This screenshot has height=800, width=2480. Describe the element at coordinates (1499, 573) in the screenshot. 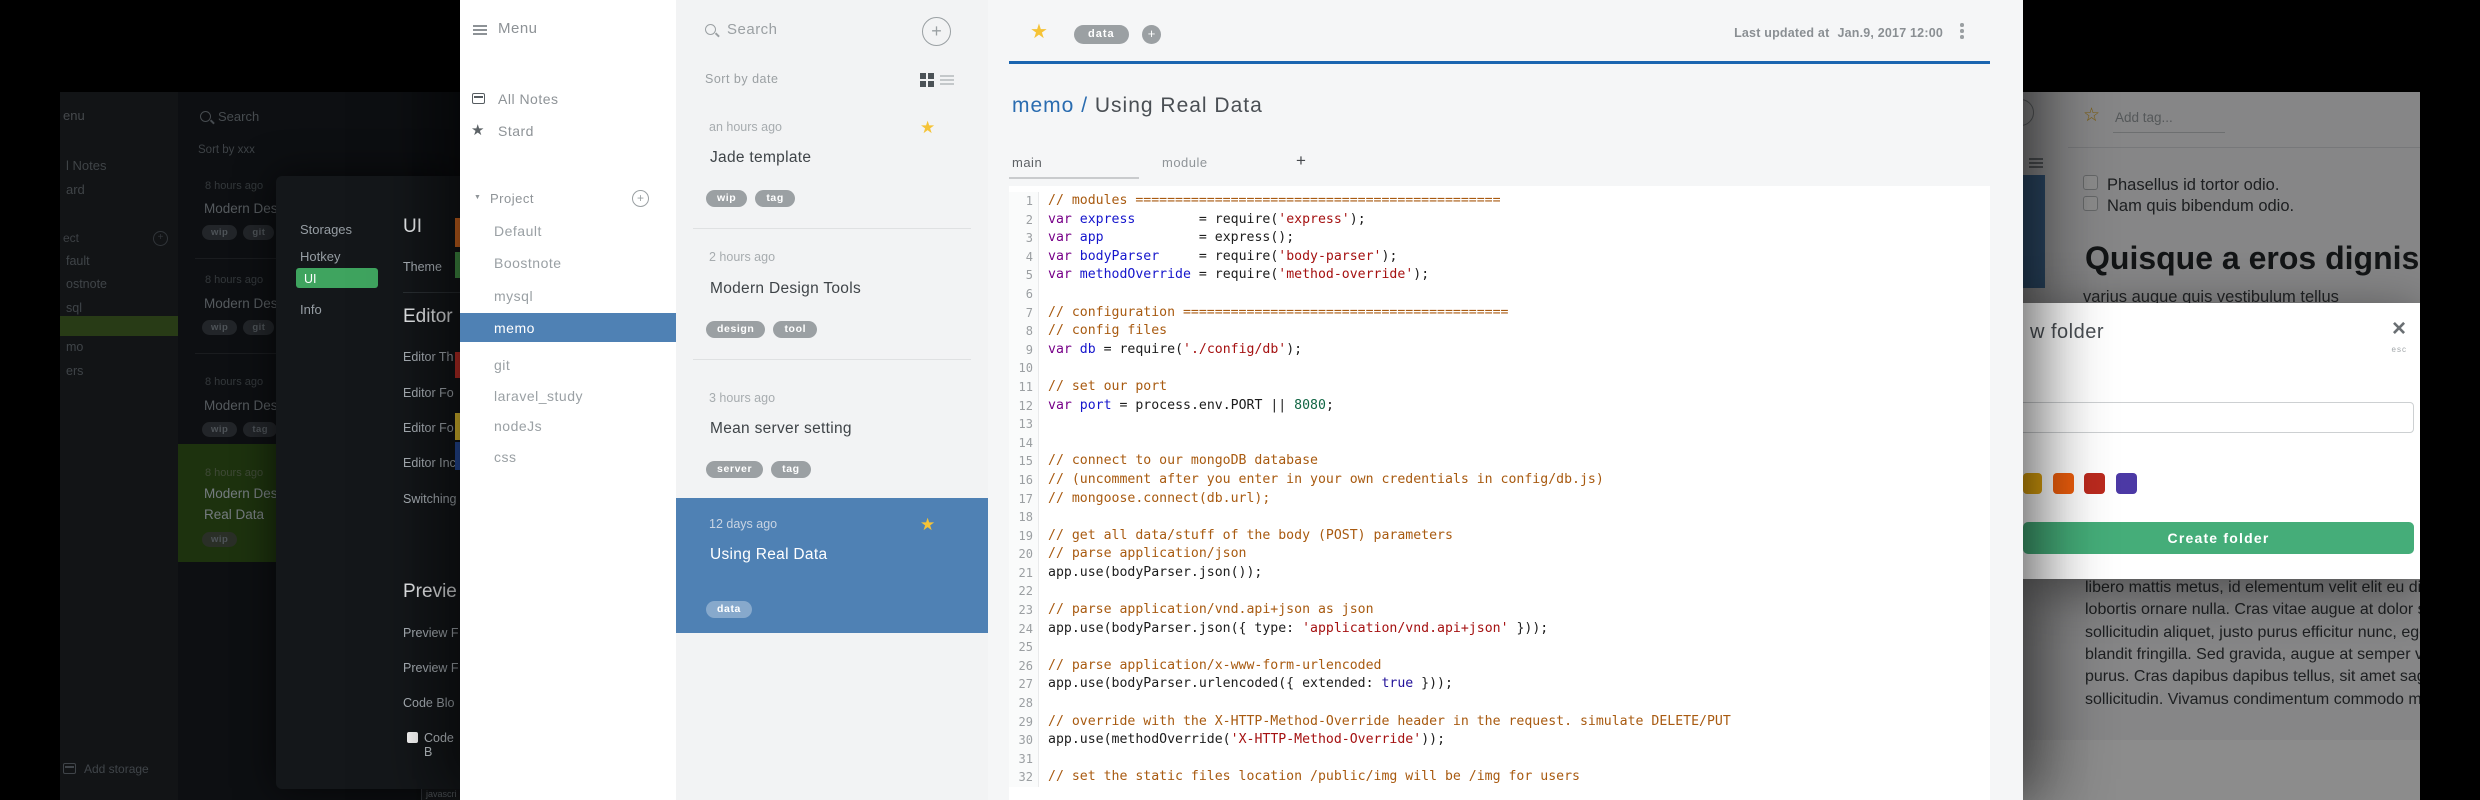

I see `code-line: 21 app.use(bodyParser.json());` at that location.